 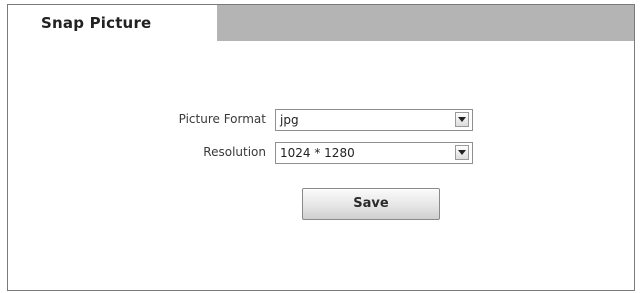 I want to click on tab-bar-filler, so click(x=425, y=23).